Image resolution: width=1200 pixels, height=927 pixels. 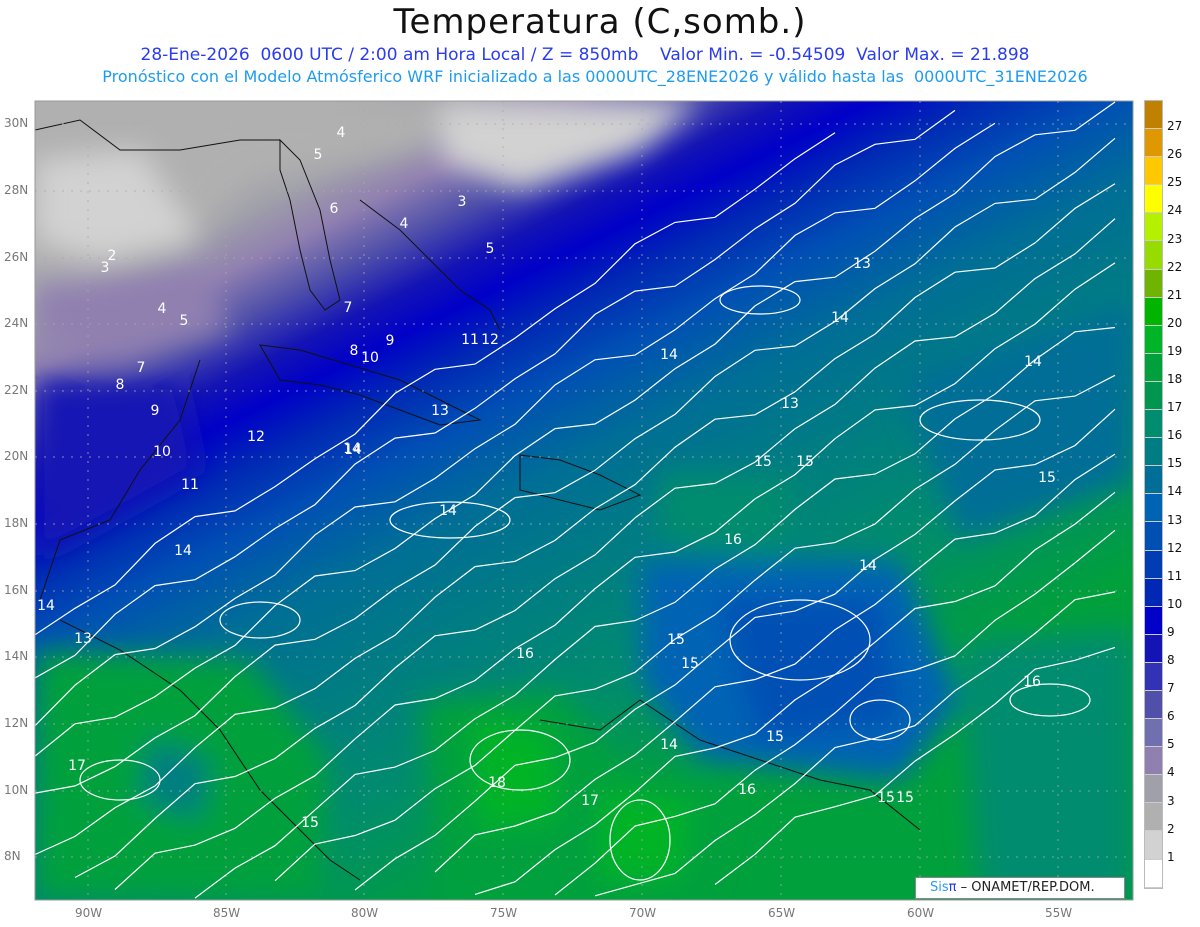 I want to click on contour-label: 6, so click(x=334, y=209).